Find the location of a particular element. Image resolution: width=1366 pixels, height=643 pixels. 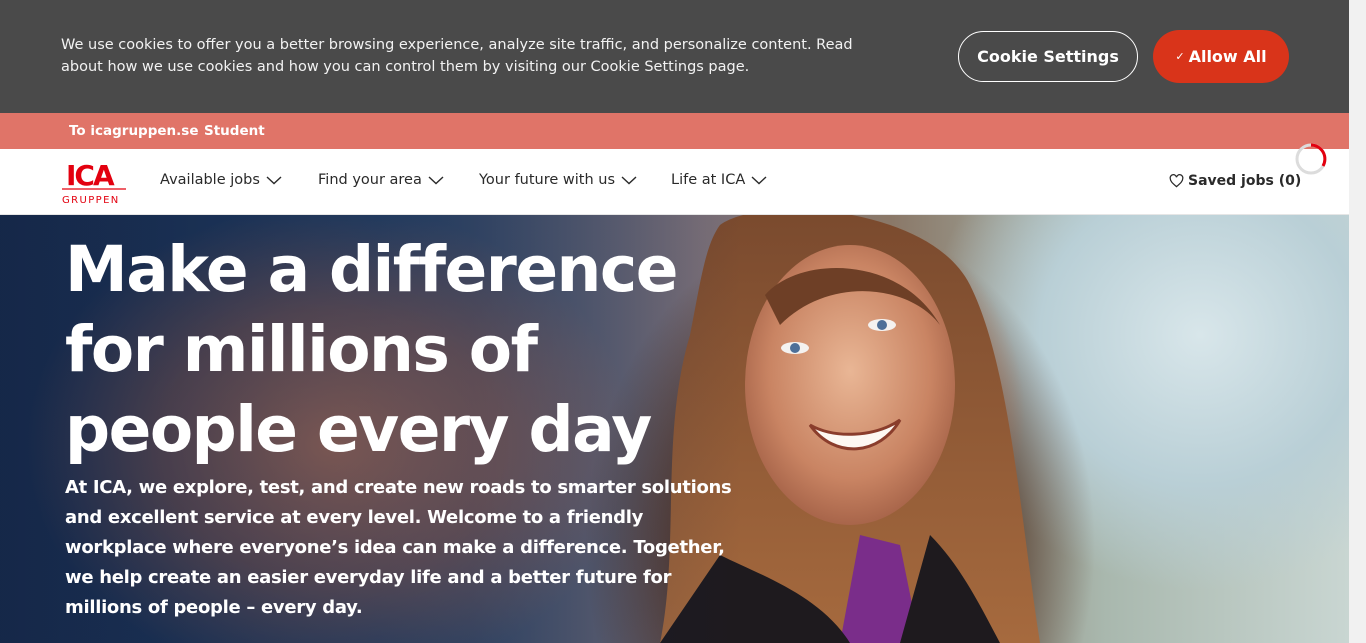

logo-mark: ICA is located at coordinates (90, 175).